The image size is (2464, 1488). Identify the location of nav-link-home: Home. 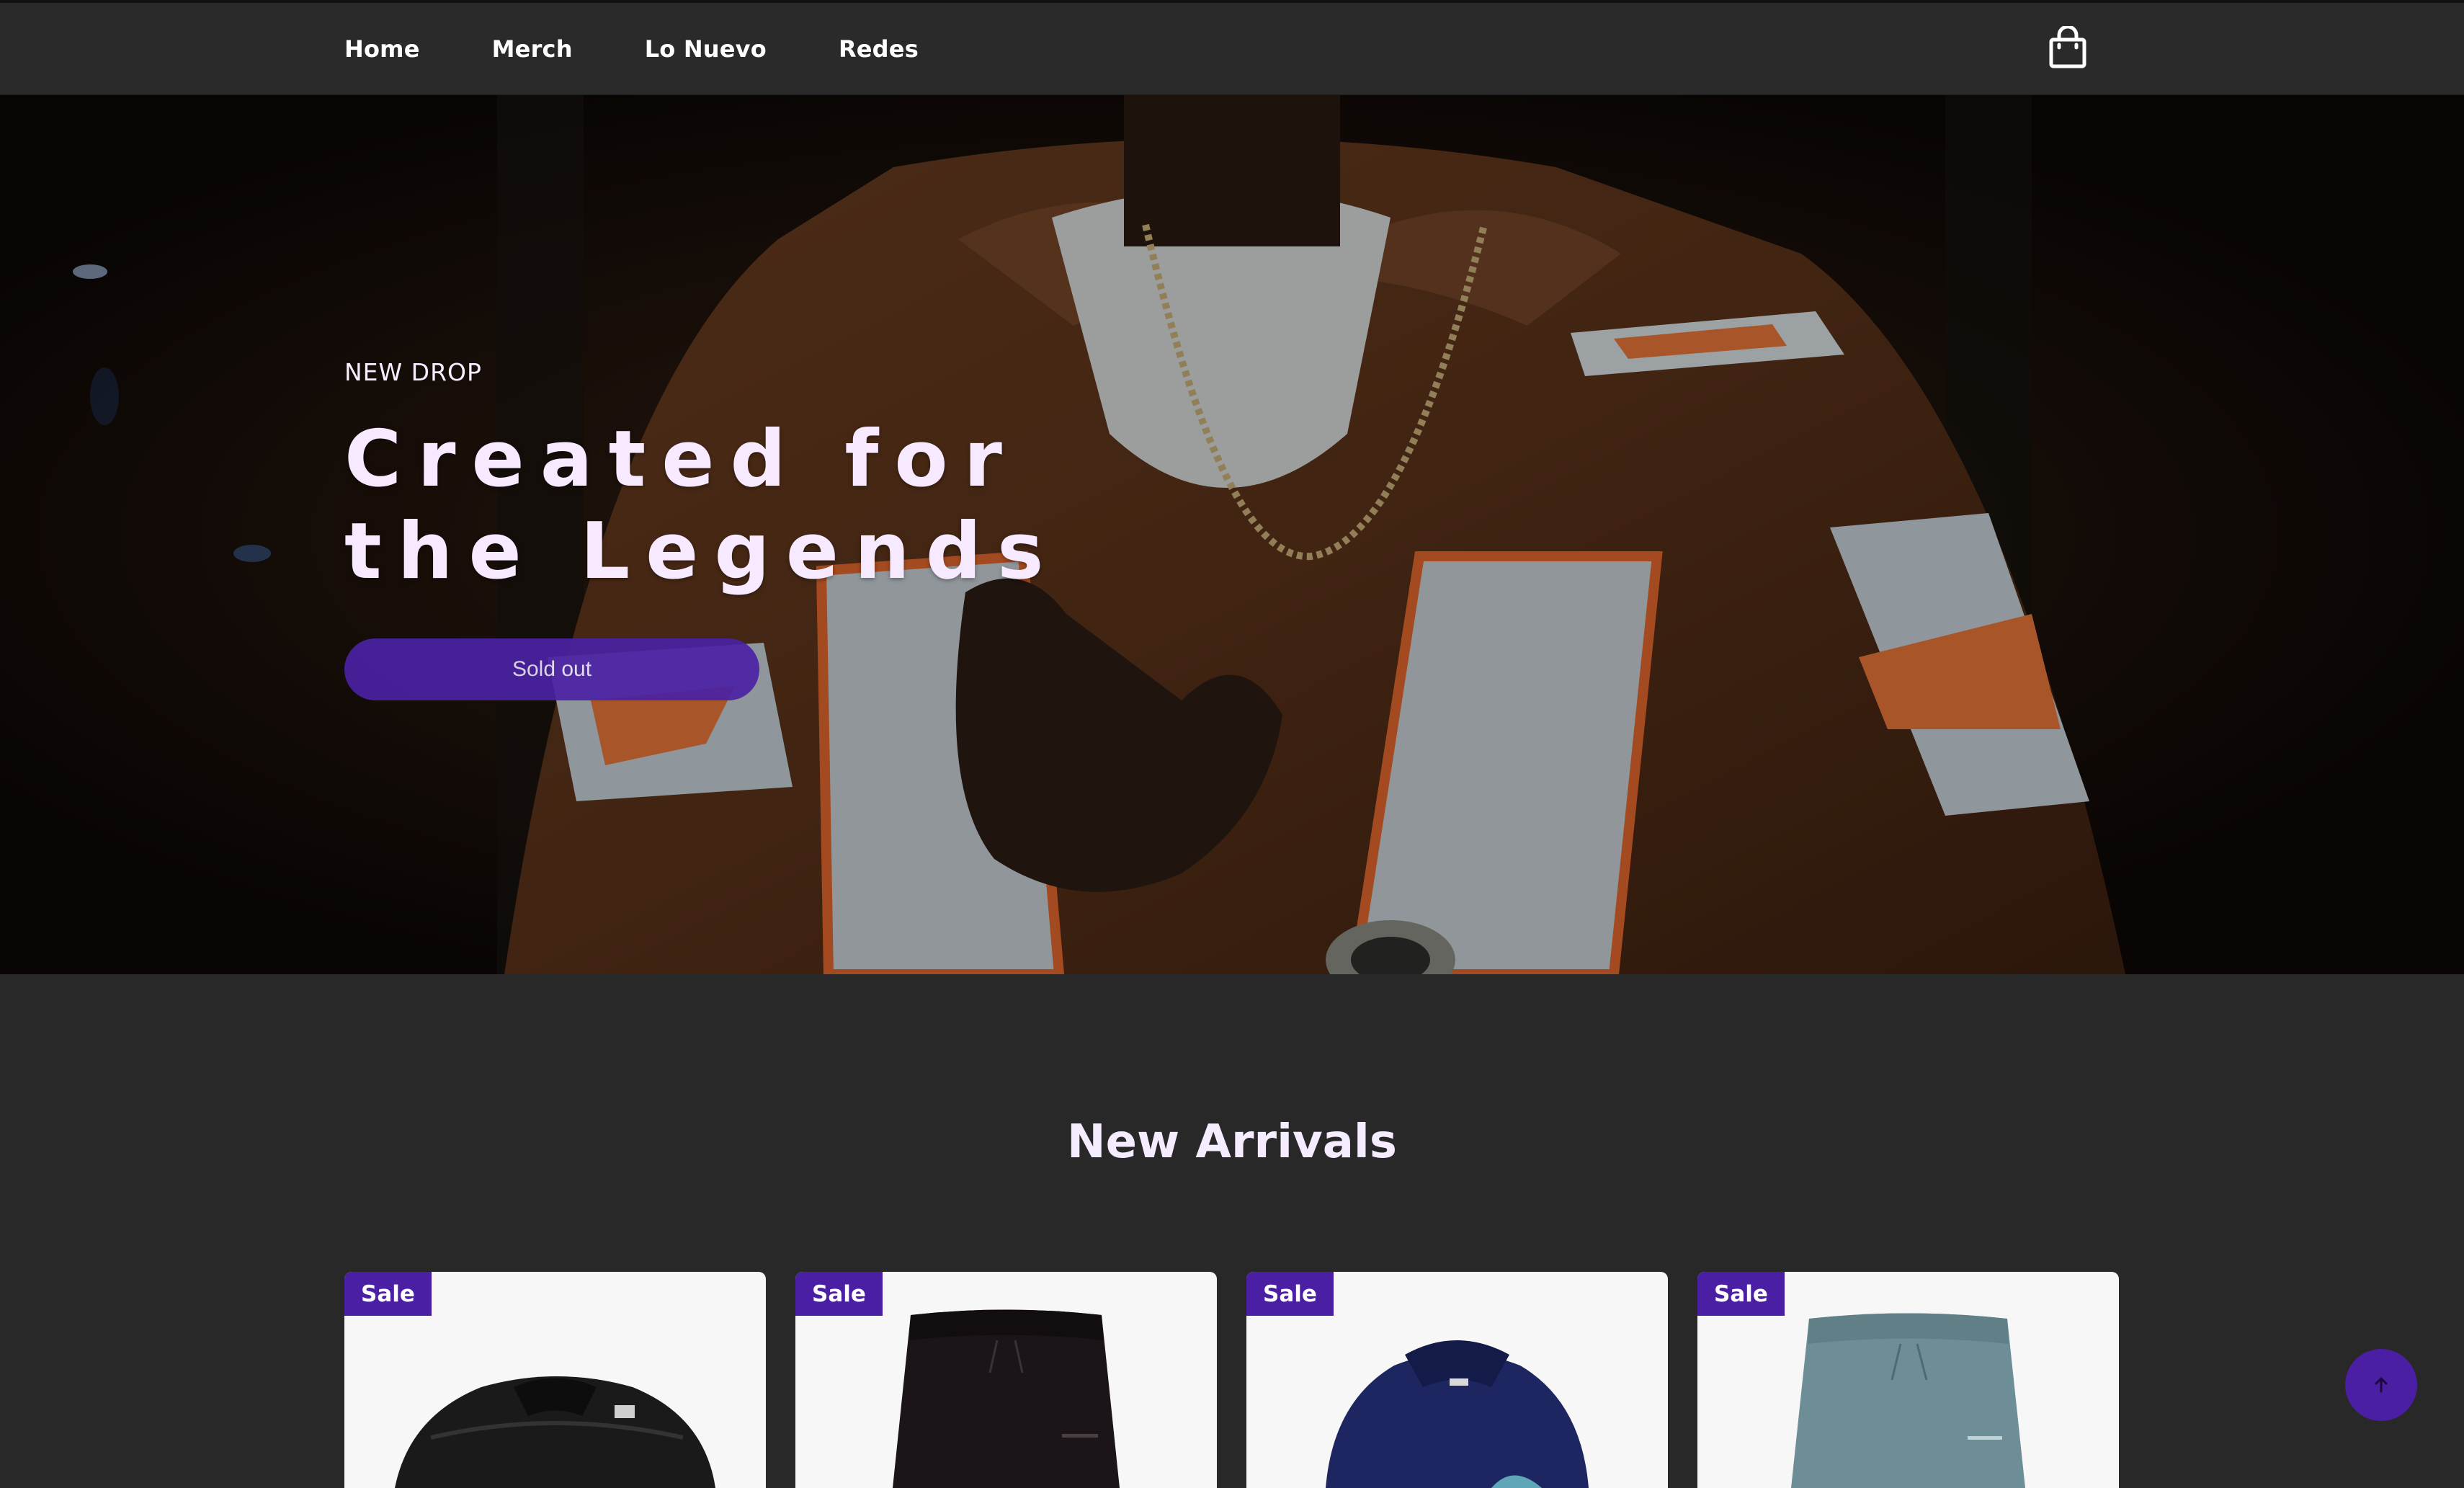
(382, 49).